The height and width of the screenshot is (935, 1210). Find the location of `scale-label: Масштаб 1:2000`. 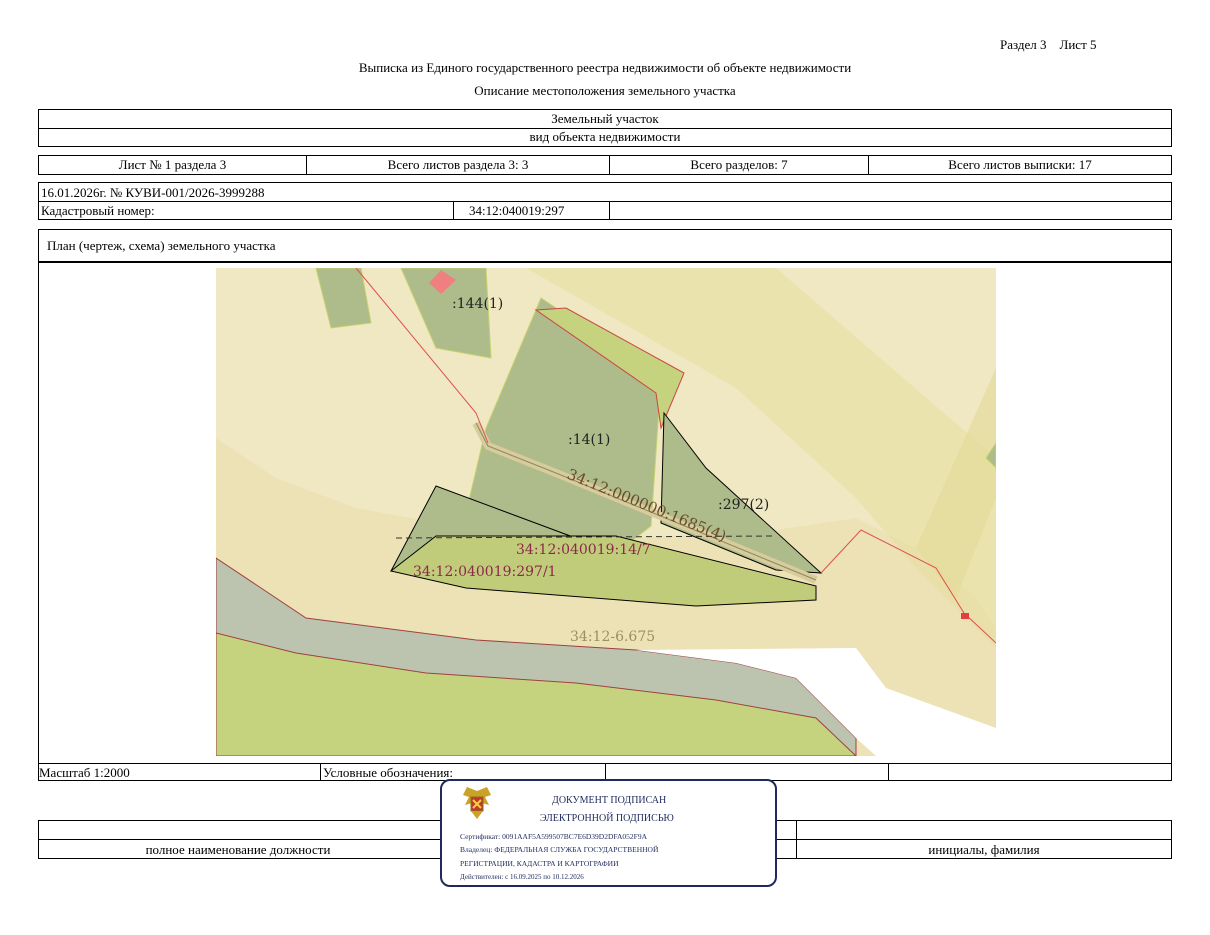

scale-label: Масштаб 1:2000 is located at coordinates (84, 772).